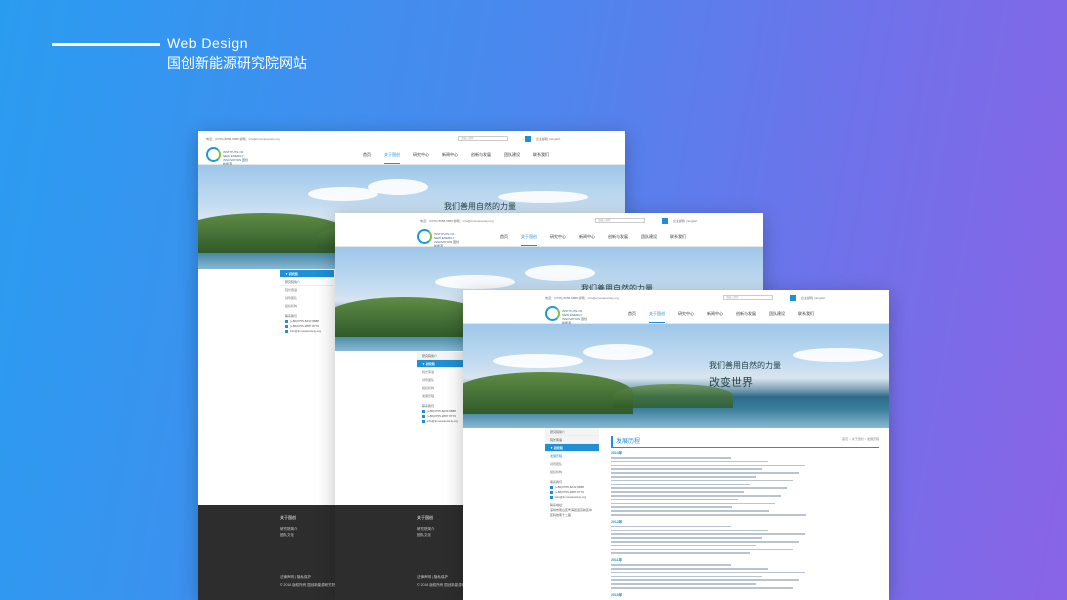 The image size is (1067, 600). Describe the element at coordinates (860, 439) in the screenshot. I see `breadcrumb: 首页 > 关于国创 > 发展历程` at that location.